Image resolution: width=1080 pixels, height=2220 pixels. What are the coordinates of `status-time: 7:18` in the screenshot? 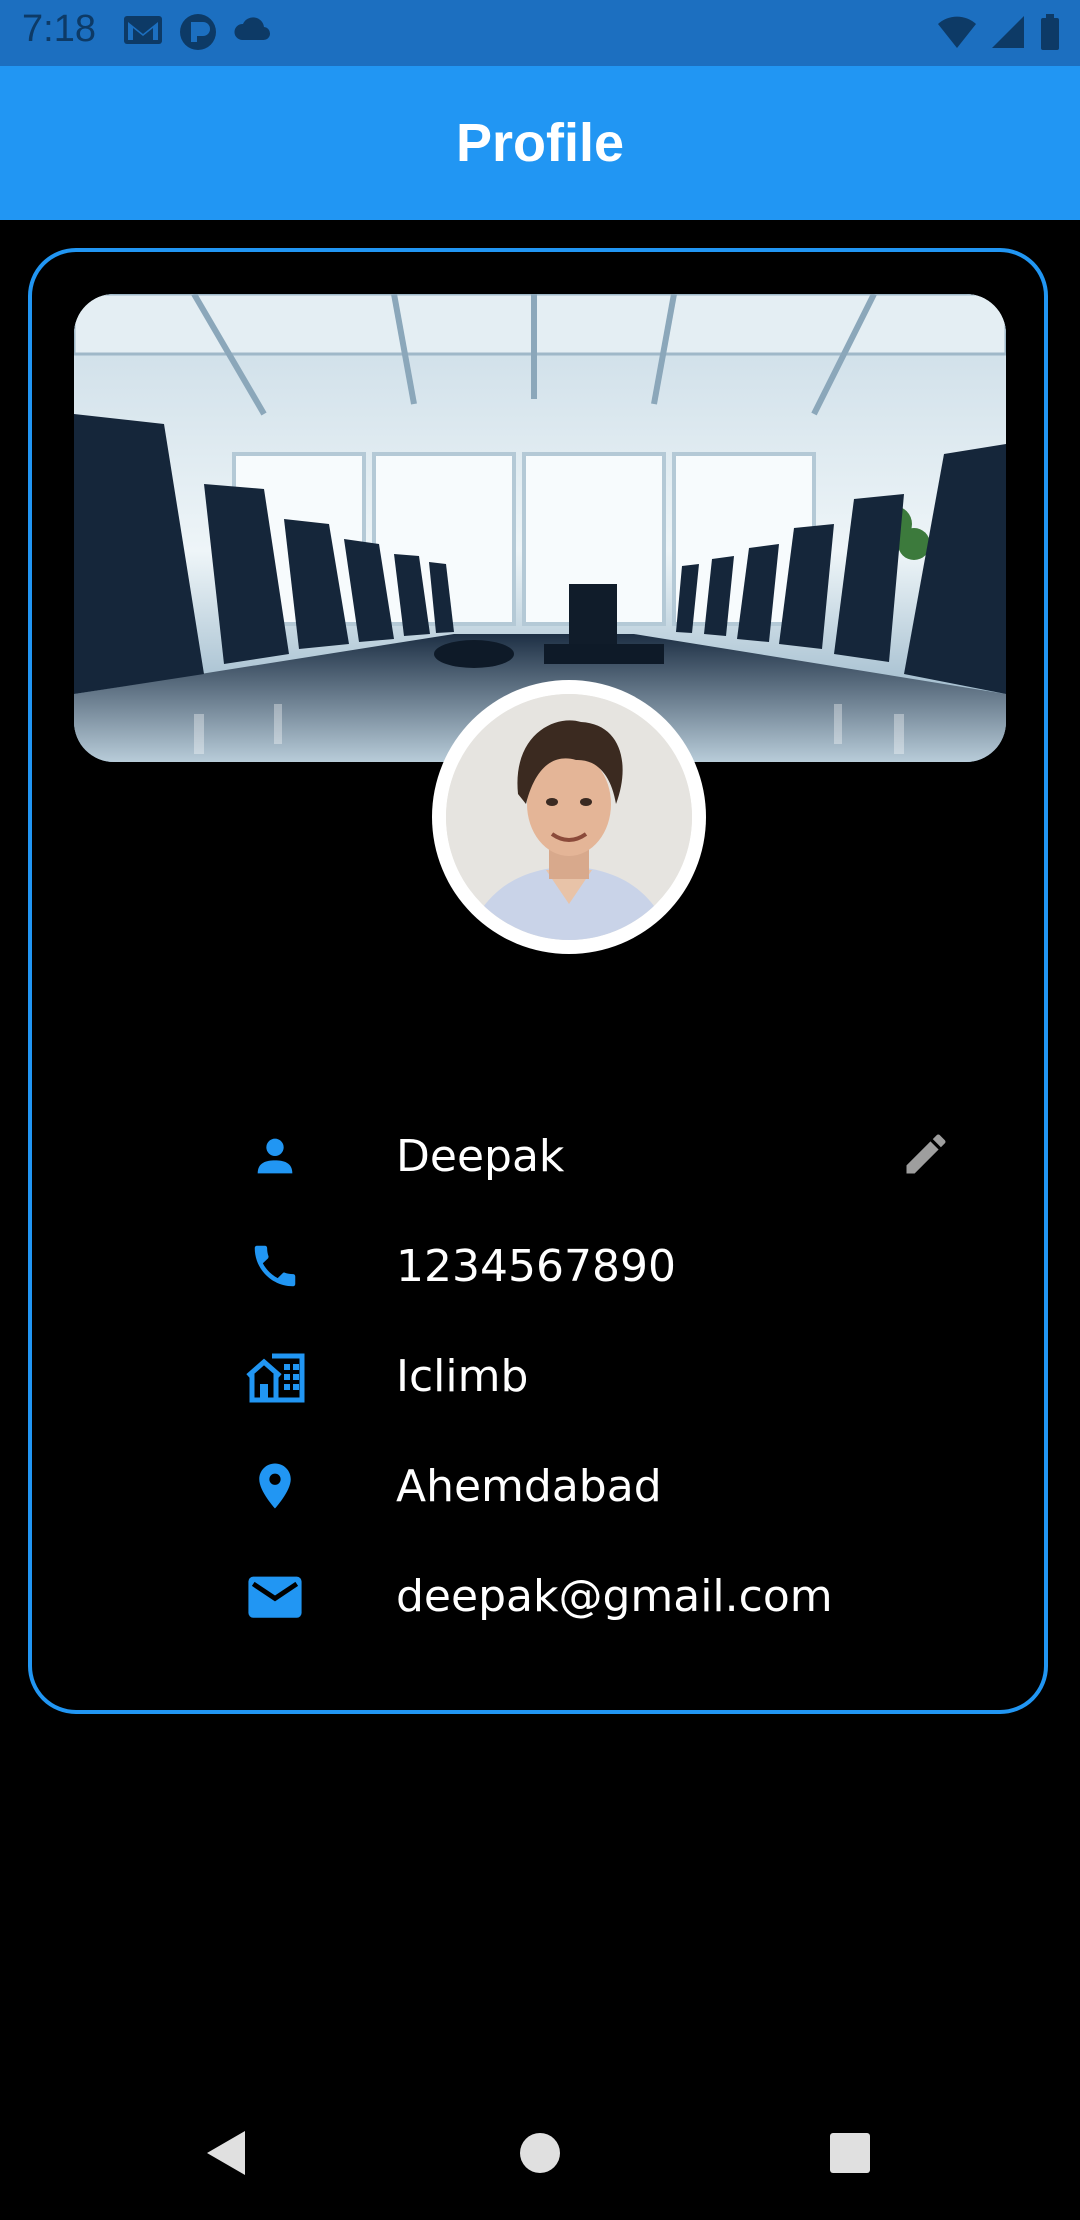 It's located at (59, 29).